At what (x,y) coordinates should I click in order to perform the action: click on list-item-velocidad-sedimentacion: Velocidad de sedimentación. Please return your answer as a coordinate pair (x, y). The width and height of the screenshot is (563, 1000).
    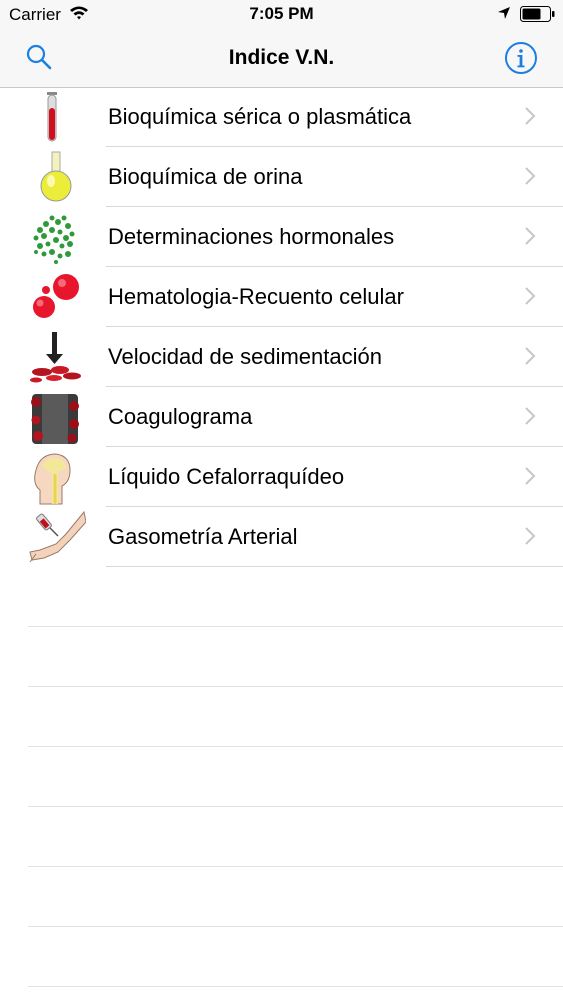
    Looking at the image, I should click on (281, 357).